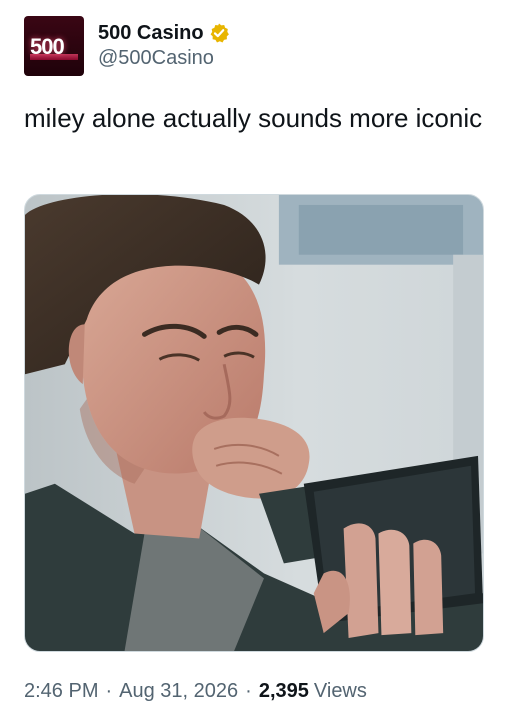  What do you see at coordinates (178, 691) in the screenshot?
I see `tweet-date: Aug 31, 2026` at bounding box center [178, 691].